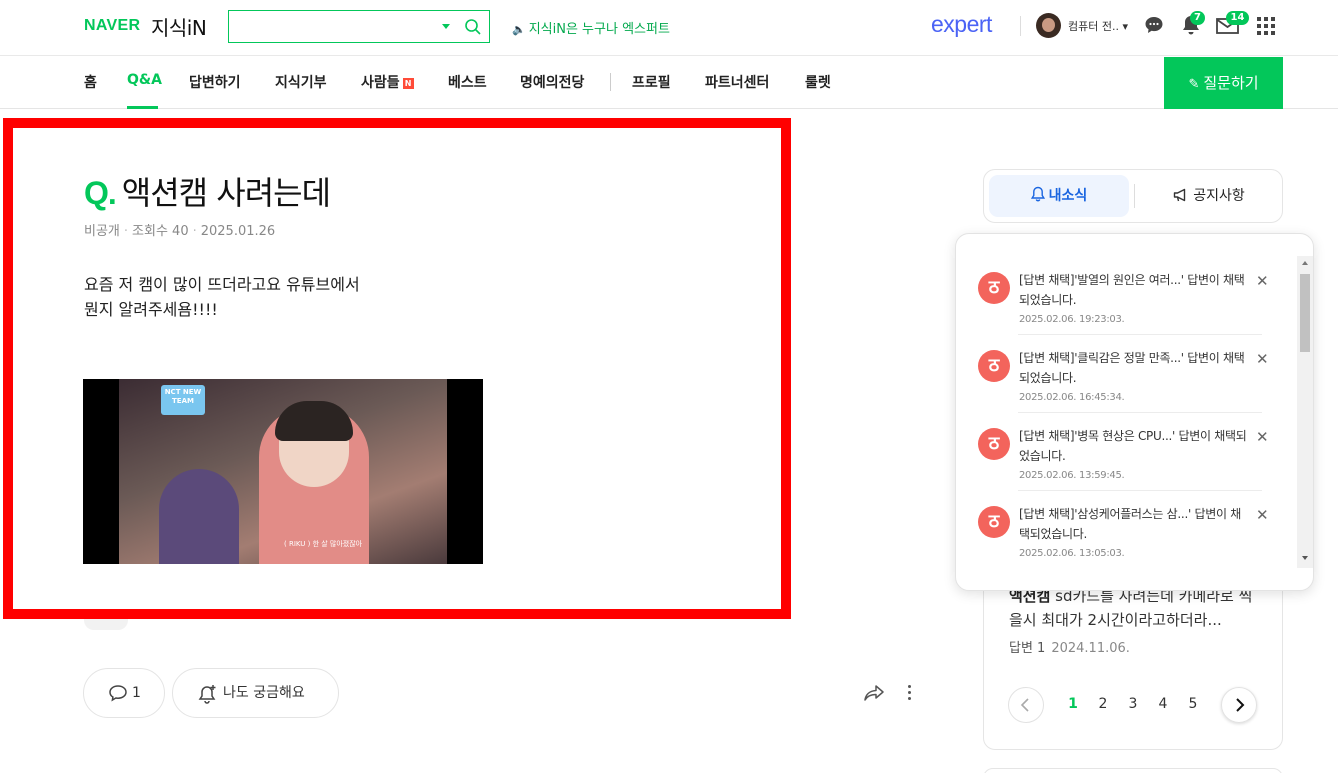  I want to click on nav-active-indicator, so click(142, 107).